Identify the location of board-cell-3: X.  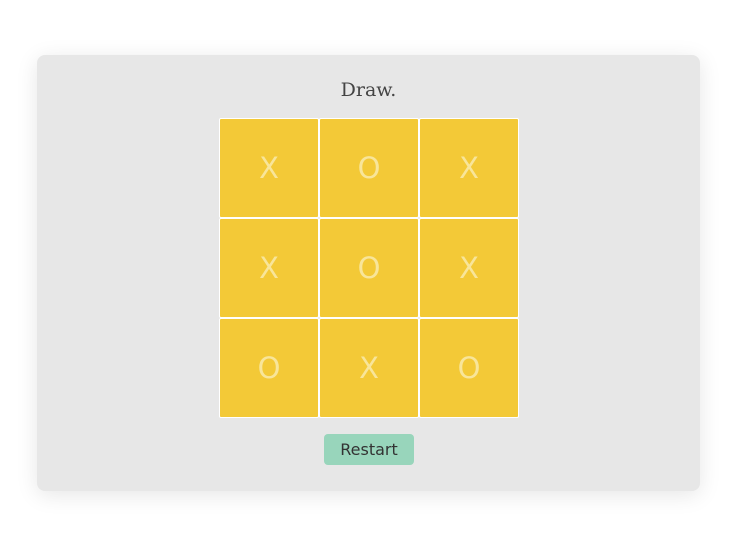
(469, 168).